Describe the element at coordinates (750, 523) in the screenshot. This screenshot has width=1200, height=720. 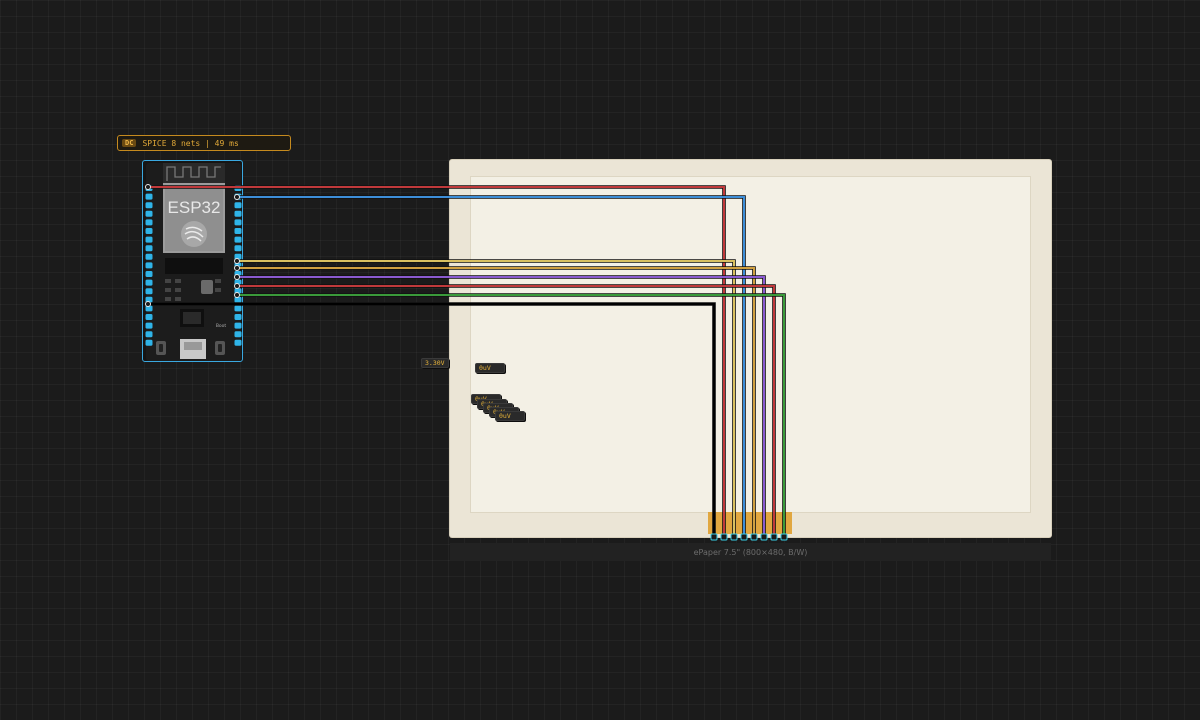
I see `epaper-connector` at that location.